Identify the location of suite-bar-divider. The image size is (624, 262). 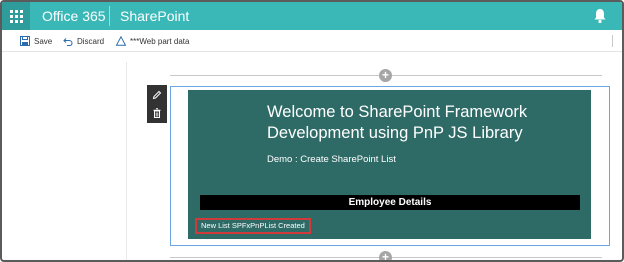
(109, 16).